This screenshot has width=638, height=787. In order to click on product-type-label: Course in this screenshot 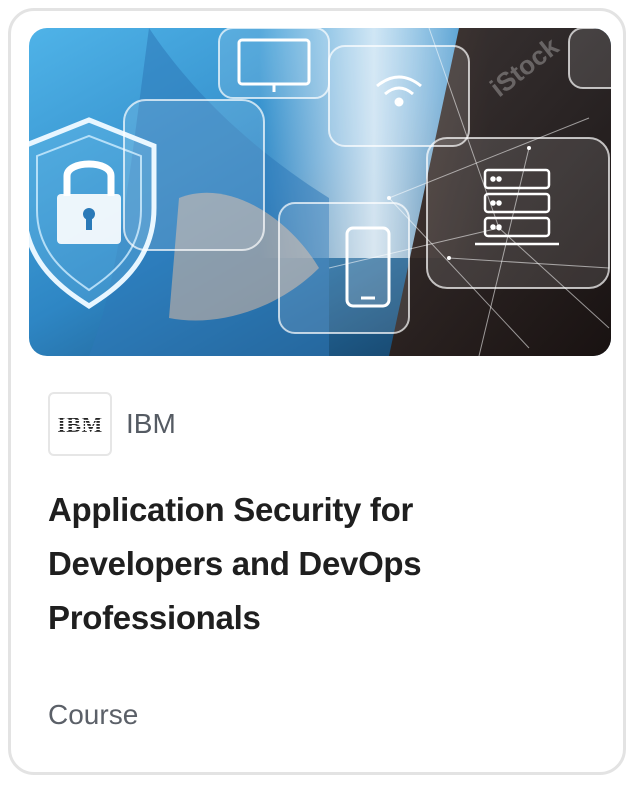, I will do `click(93, 714)`.